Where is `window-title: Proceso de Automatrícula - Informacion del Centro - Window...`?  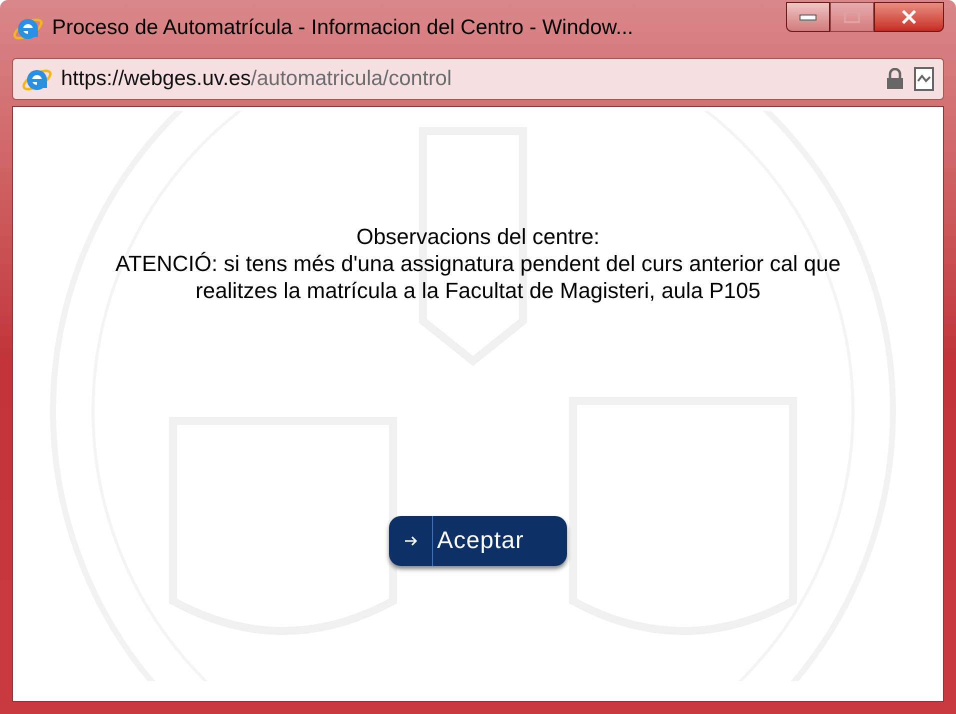
window-title: Proceso de Automatrícula - Informacion del Centro - Window... is located at coordinates (343, 28).